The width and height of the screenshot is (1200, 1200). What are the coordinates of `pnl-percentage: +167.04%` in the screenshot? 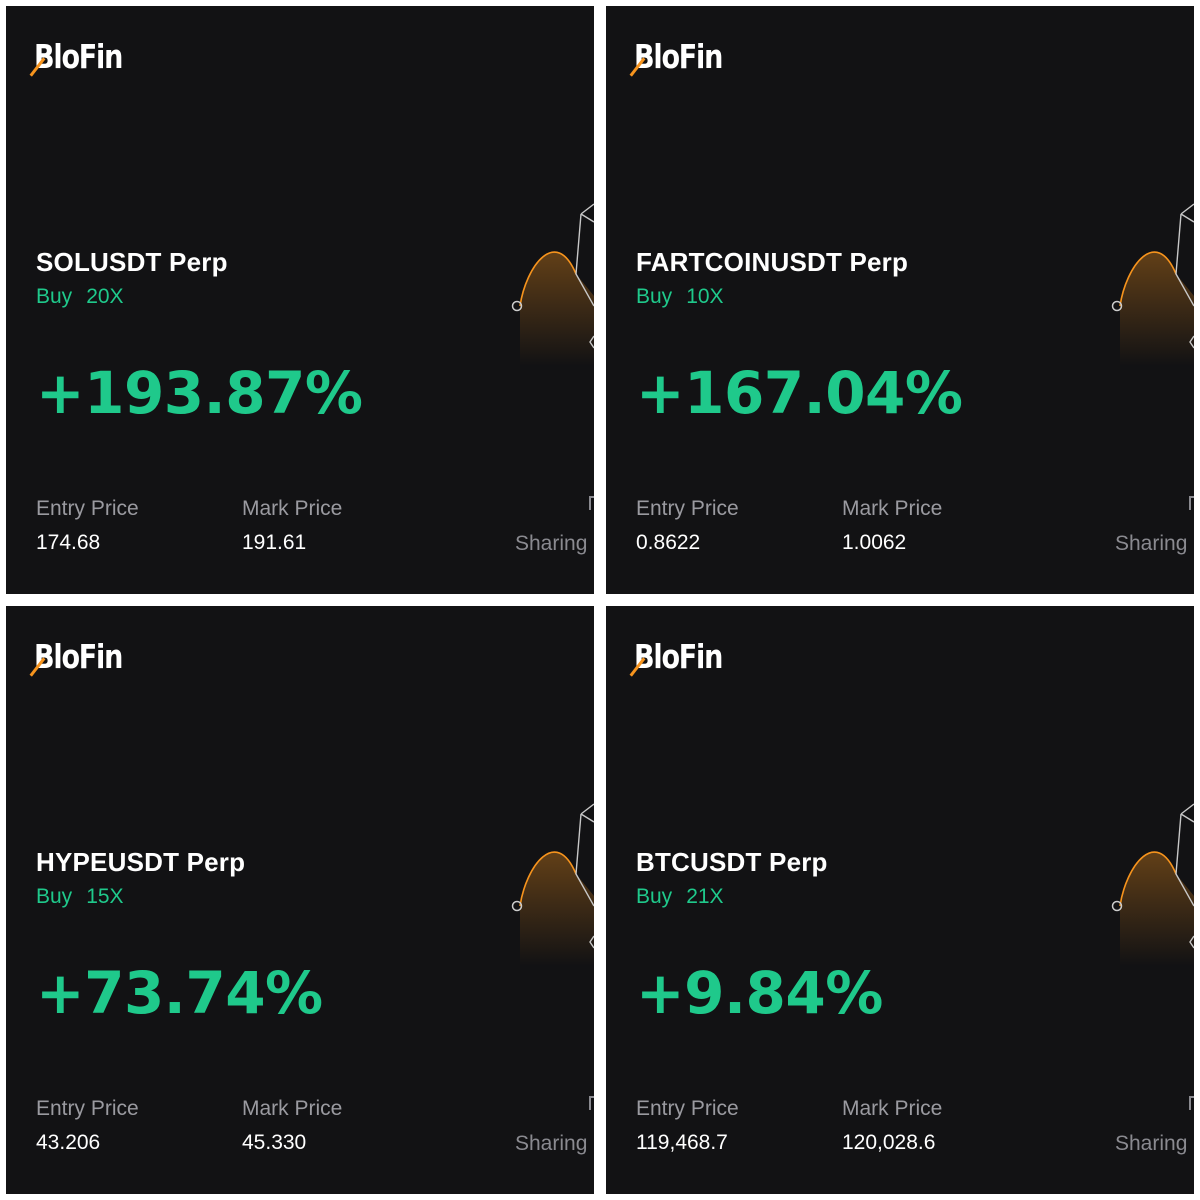 It's located at (799, 393).